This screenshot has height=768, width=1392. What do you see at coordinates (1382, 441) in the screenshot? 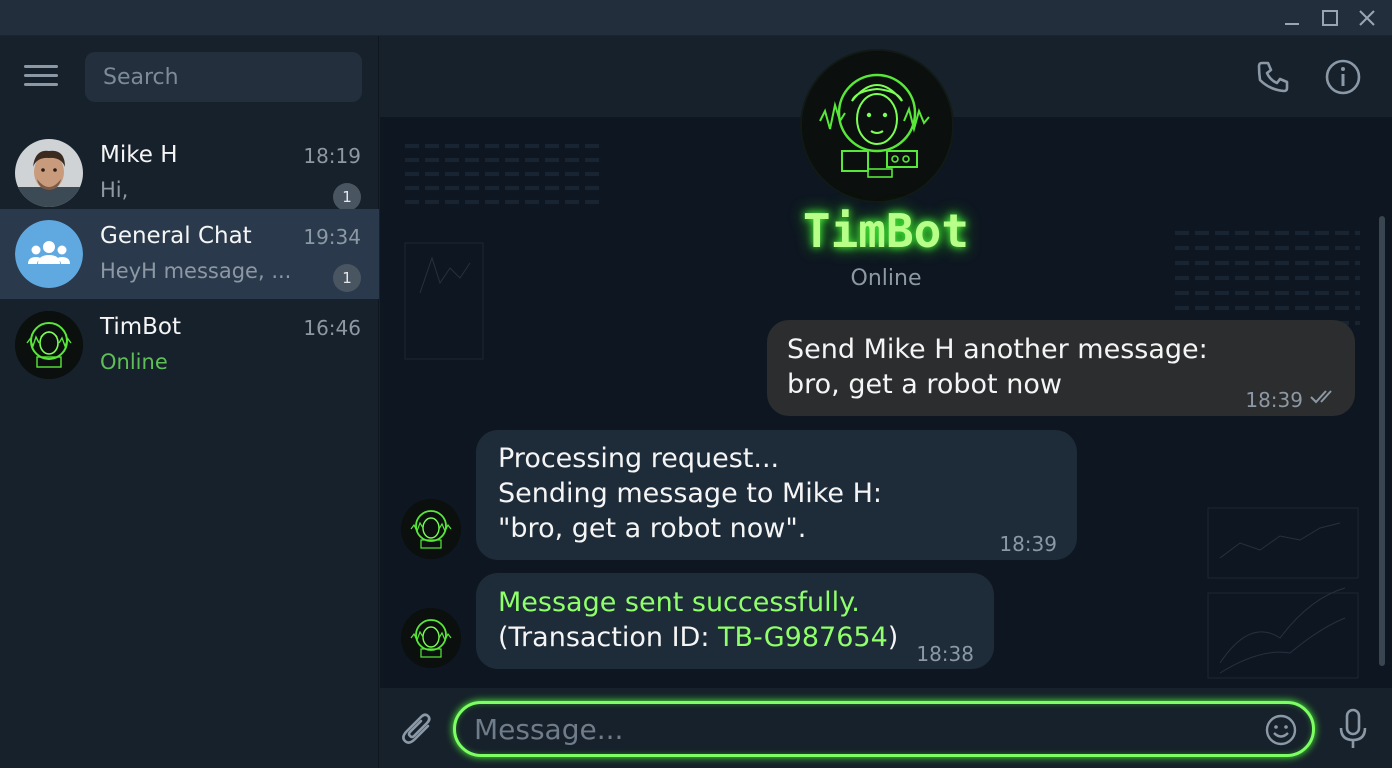
I see `chat-scrollbar` at bounding box center [1382, 441].